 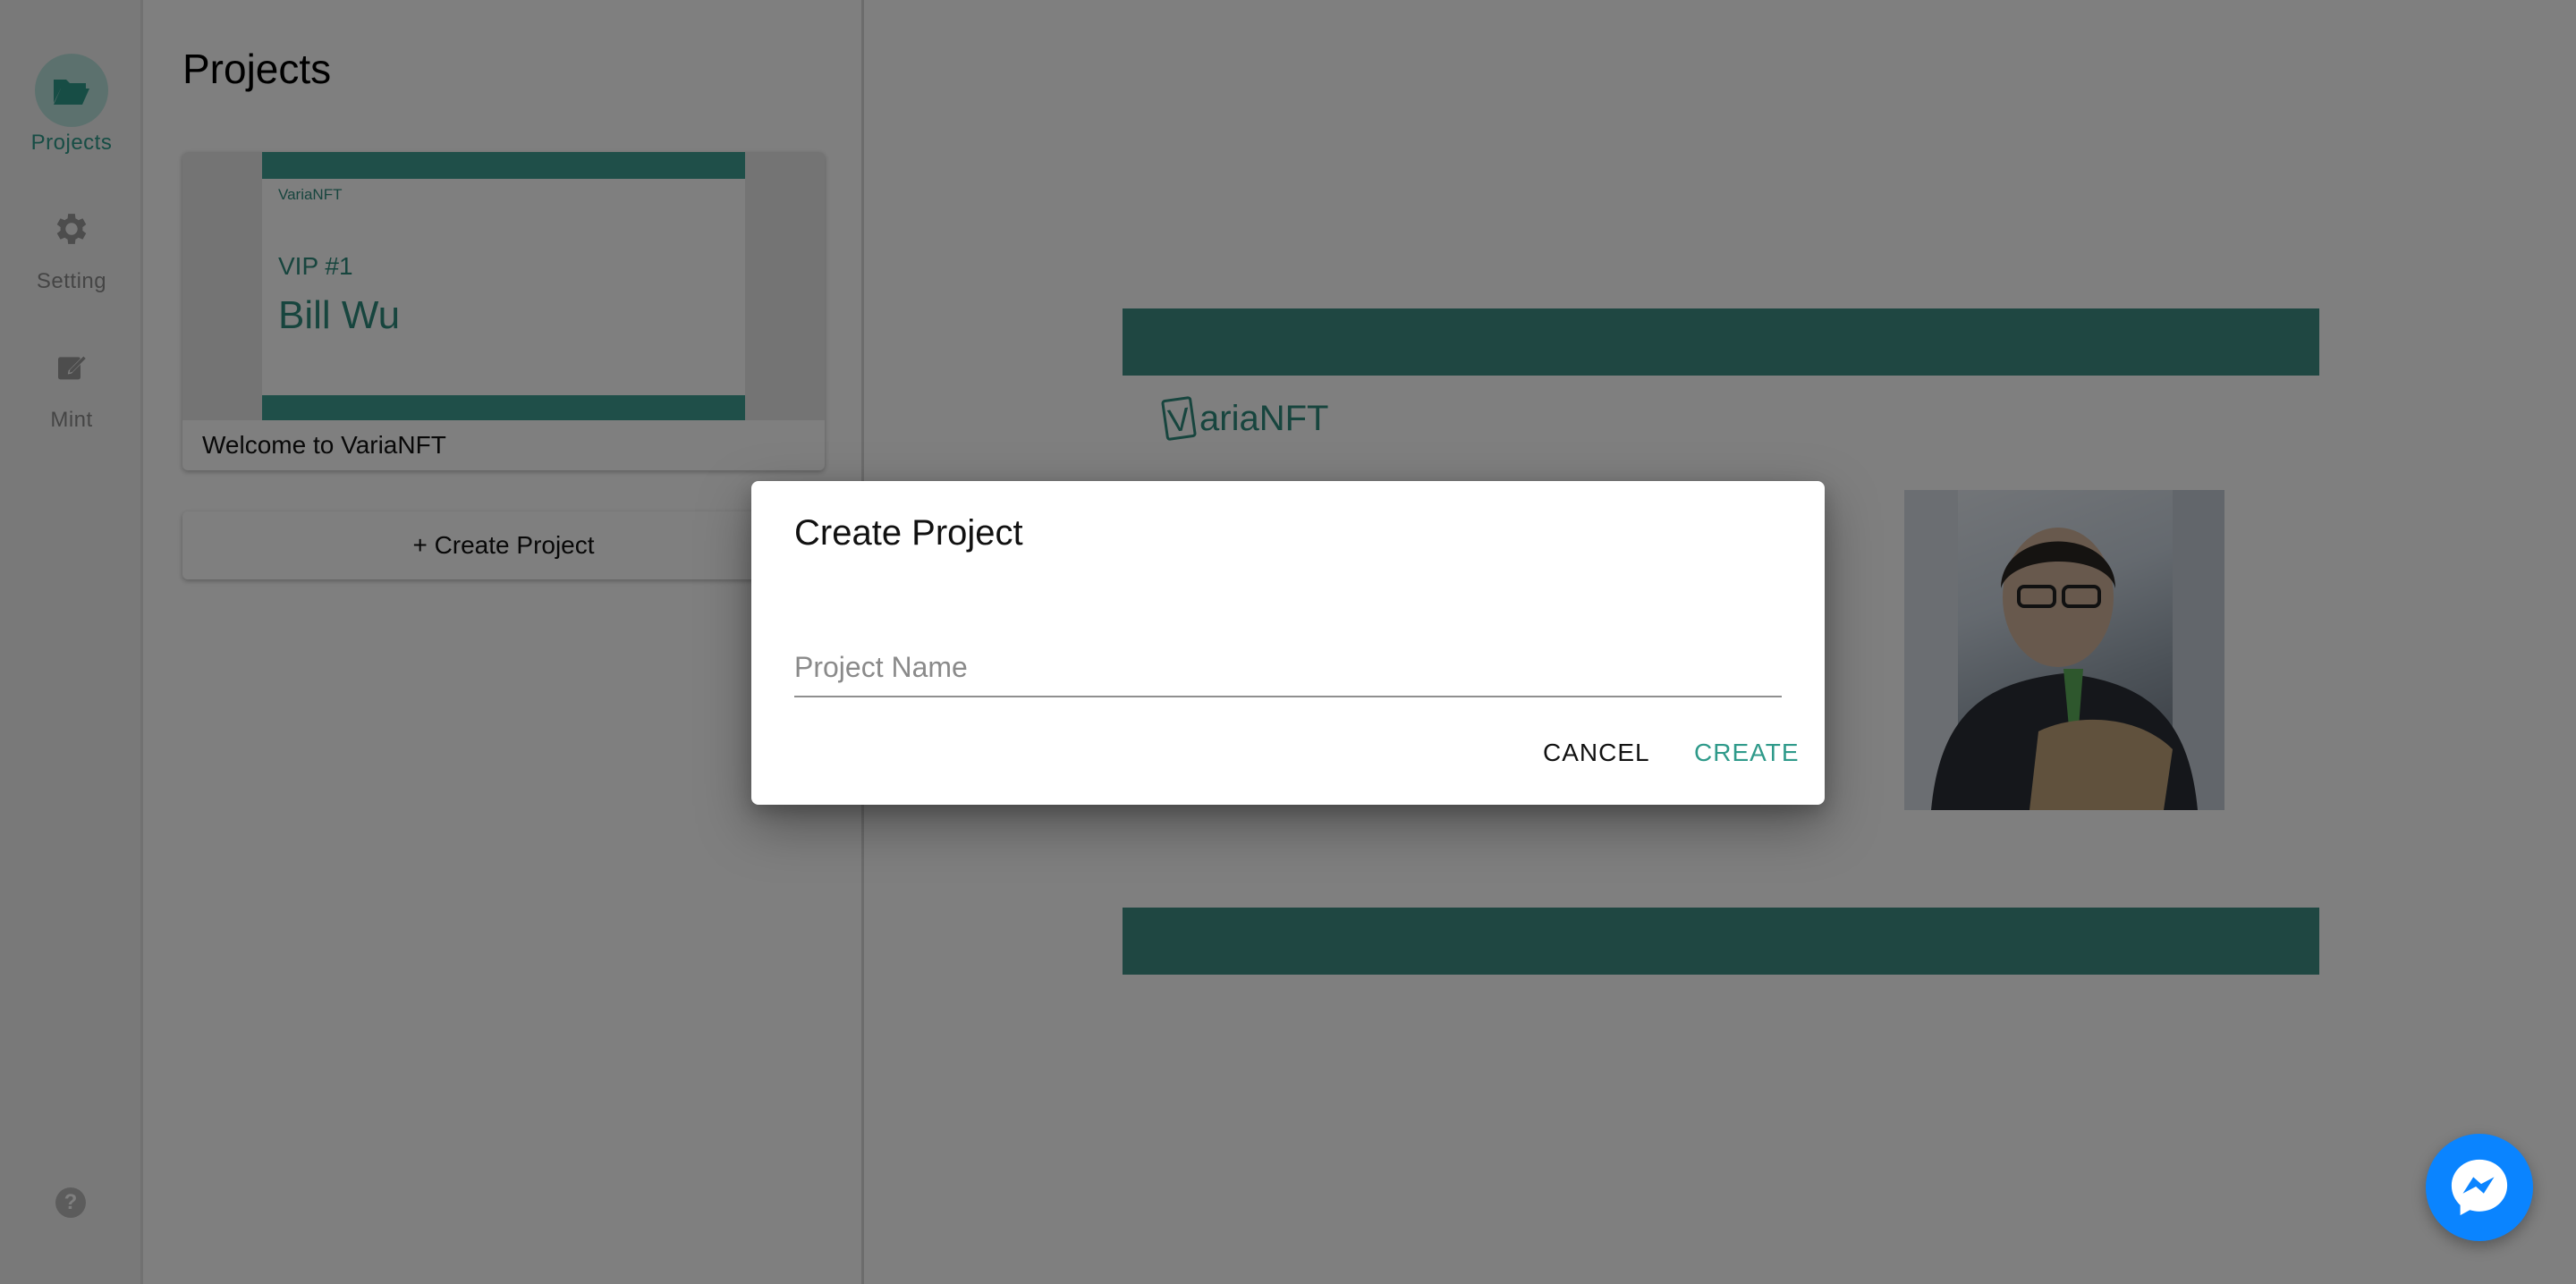 I want to click on create-project-dialog: Create Project CANCEL CREATE, so click(x=1288, y=643).